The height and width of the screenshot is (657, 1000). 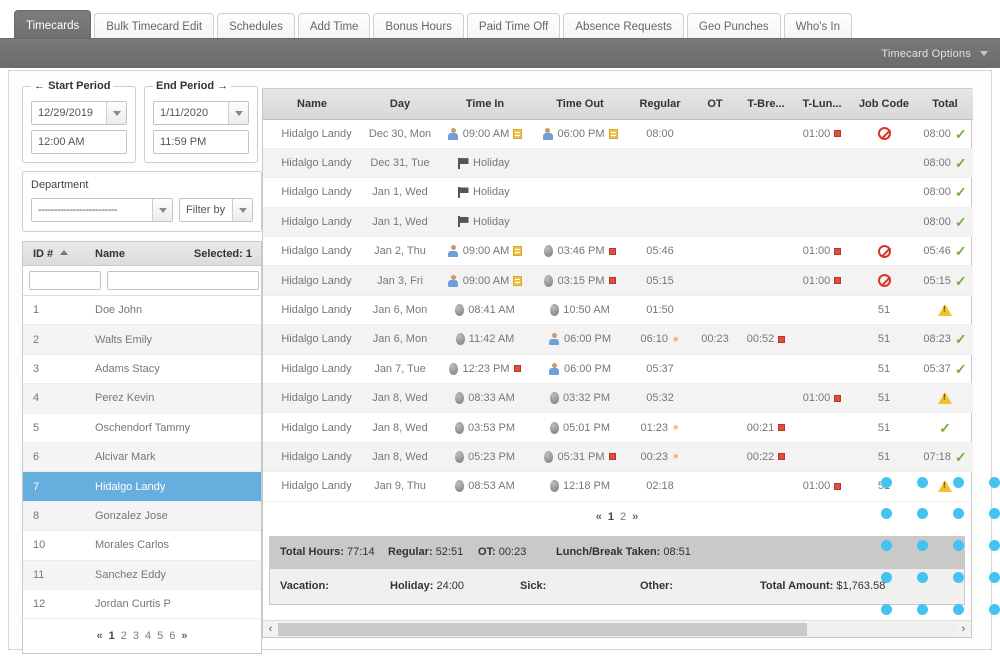 What do you see at coordinates (485, 427) in the screenshot?
I see `timecard-time-in: 03:53 PM` at bounding box center [485, 427].